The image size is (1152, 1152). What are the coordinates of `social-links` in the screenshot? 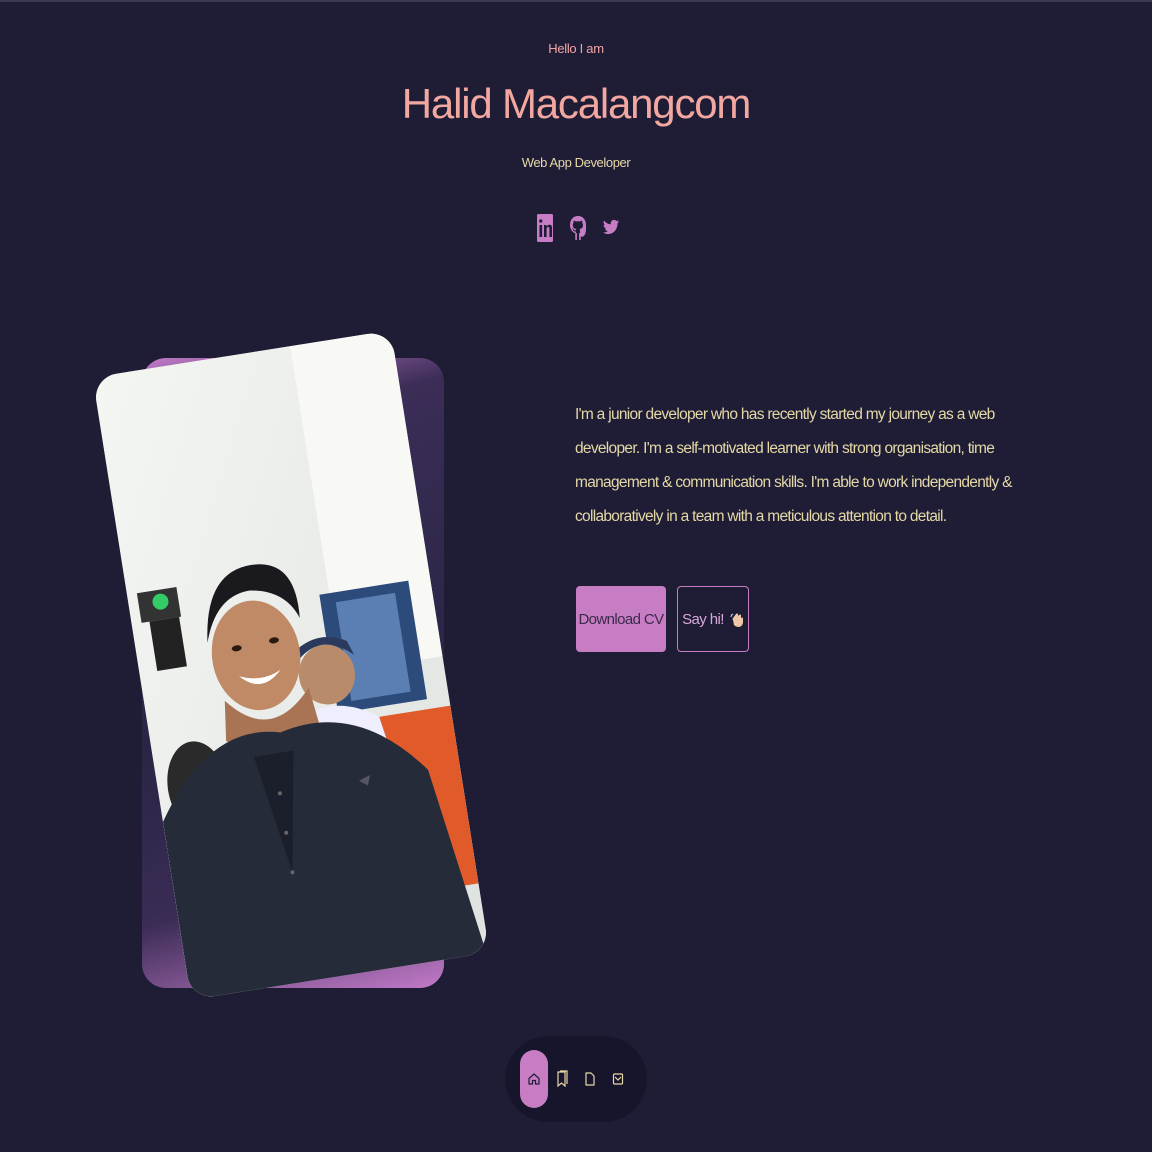 It's located at (578, 228).